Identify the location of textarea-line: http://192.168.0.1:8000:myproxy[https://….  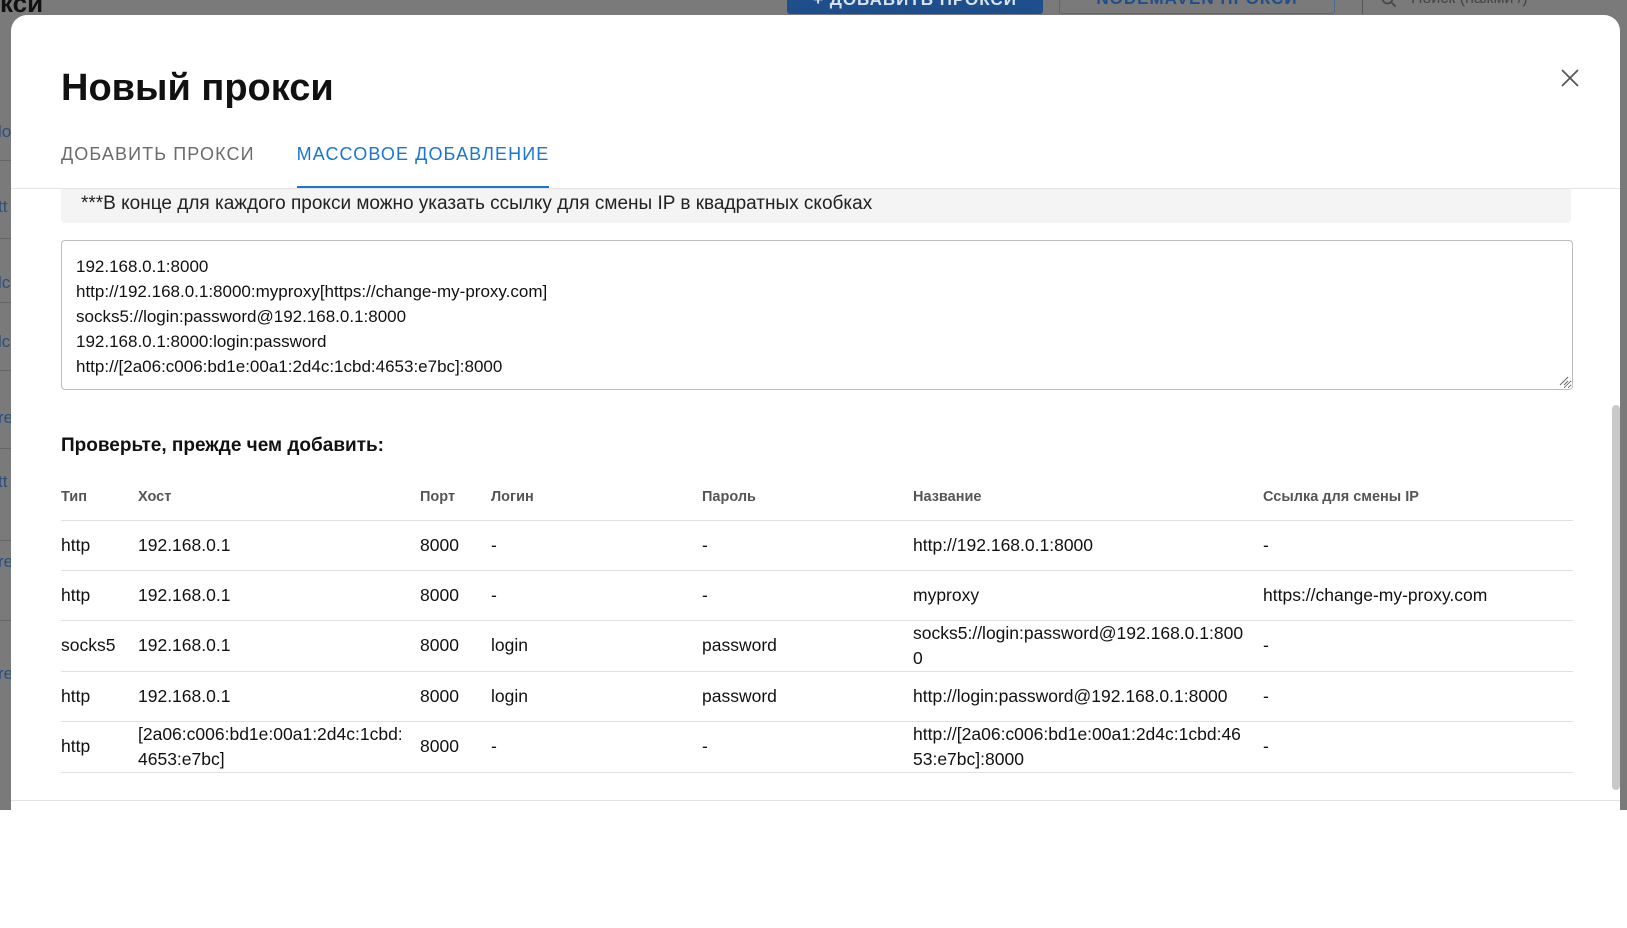
(312, 291).